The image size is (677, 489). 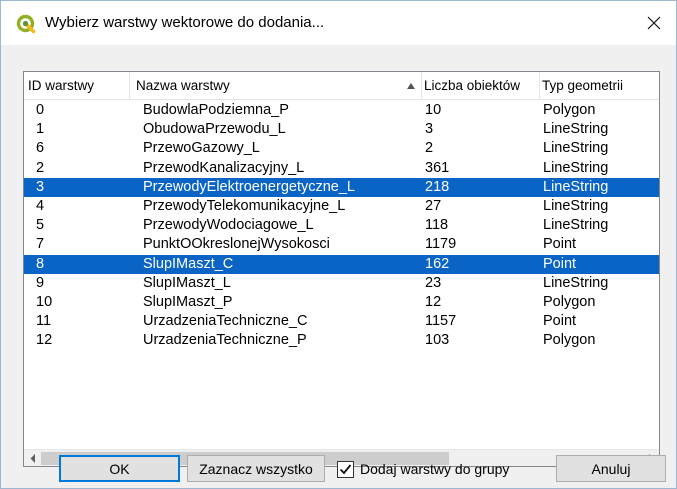 I want to click on table-row: 2 PrzewodKanalizacyjny_L 361 LineString, so click(x=341, y=168).